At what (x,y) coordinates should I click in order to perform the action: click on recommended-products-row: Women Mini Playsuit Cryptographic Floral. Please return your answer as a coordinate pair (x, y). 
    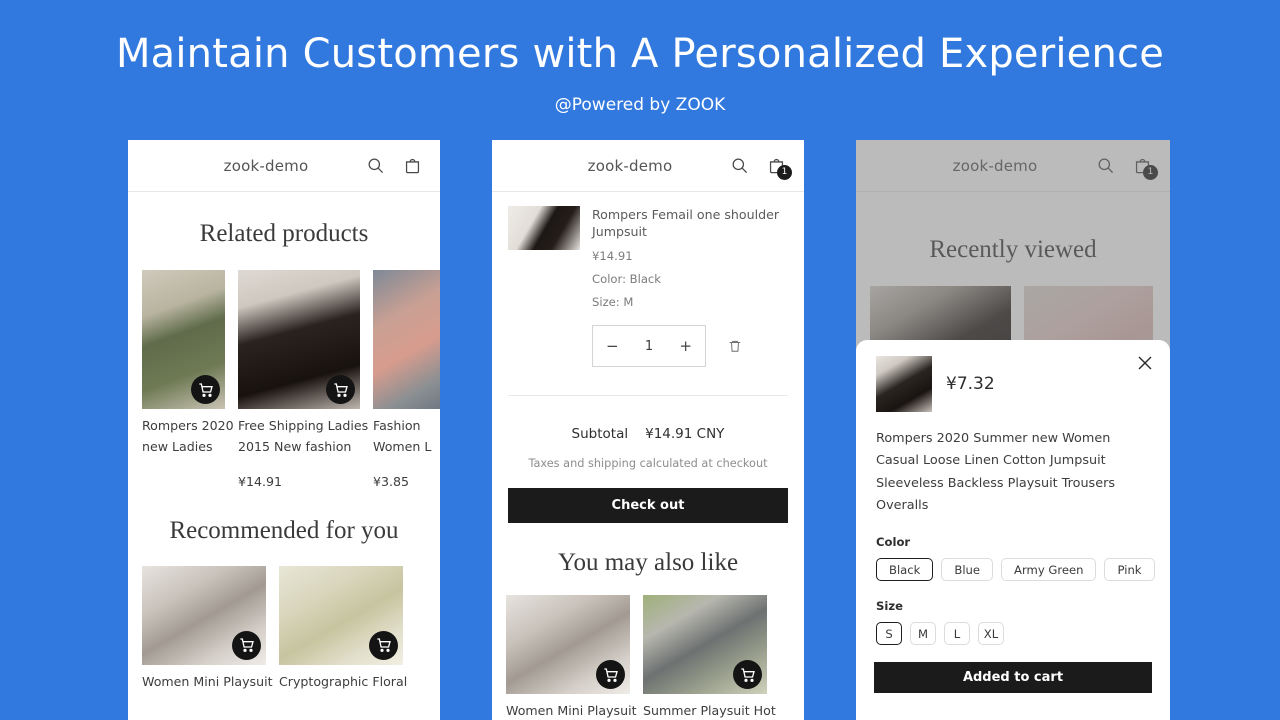
    Looking at the image, I should click on (284, 629).